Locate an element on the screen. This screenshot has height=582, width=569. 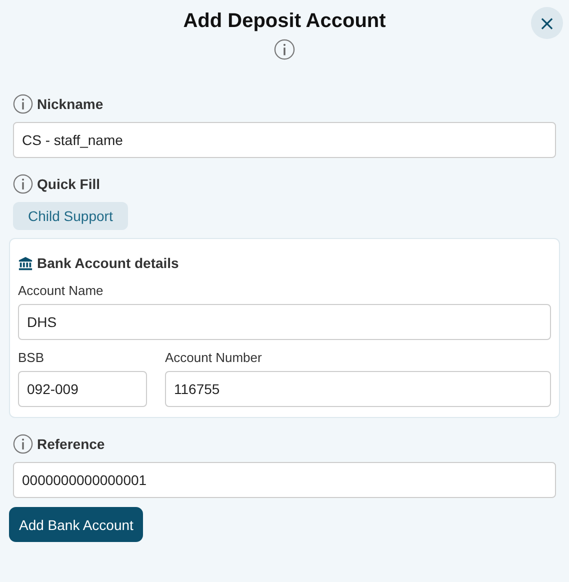
field-label: Quick Fill is located at coordinates (68, 184).